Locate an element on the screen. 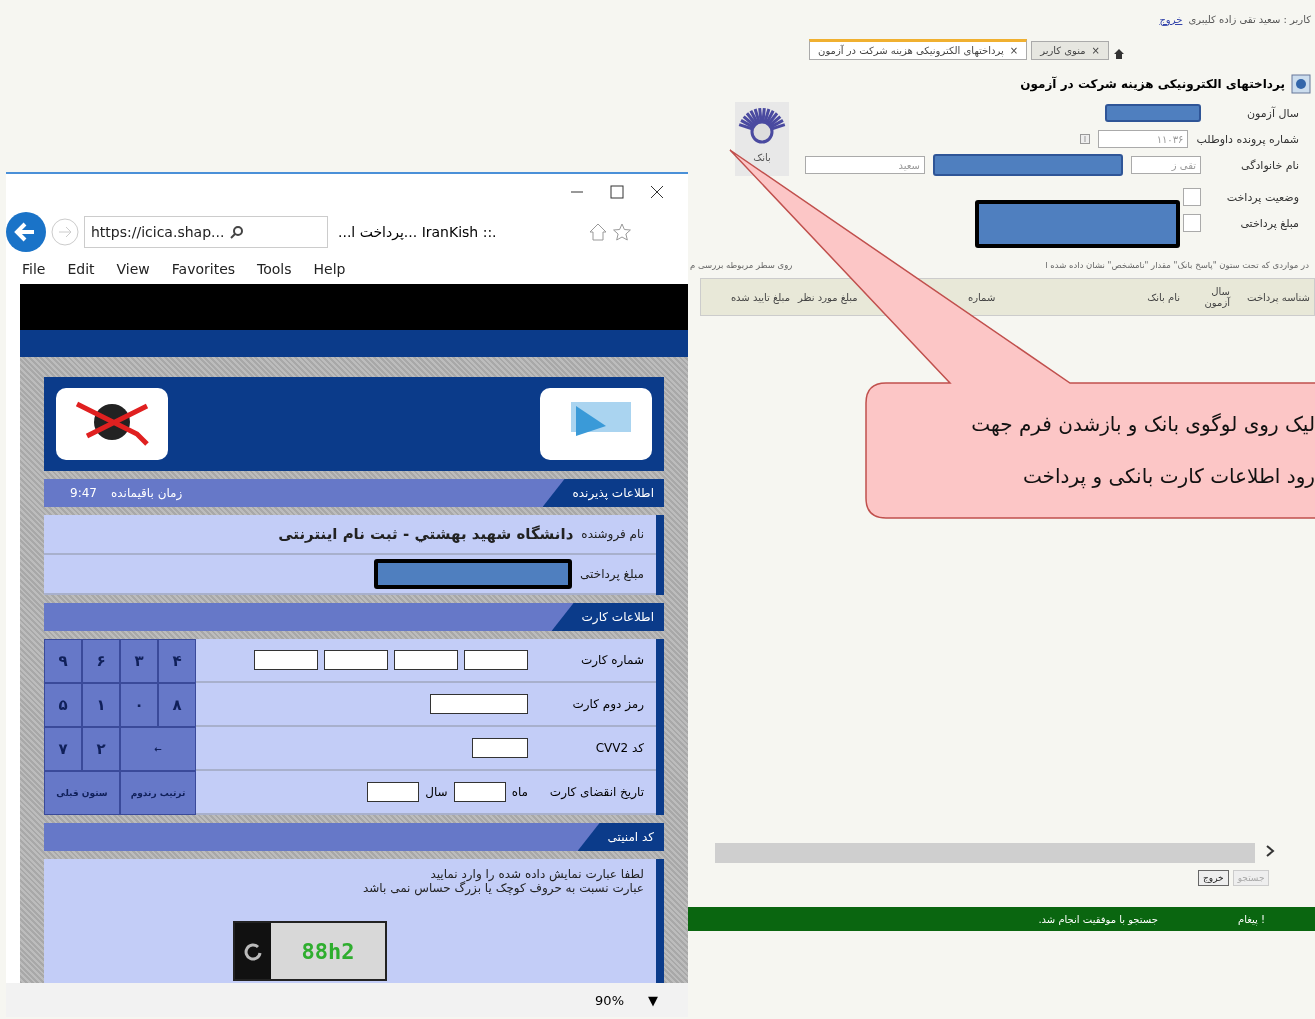  field-label: شماره پرونده داوطلب is located at coordinates (1247, 139).